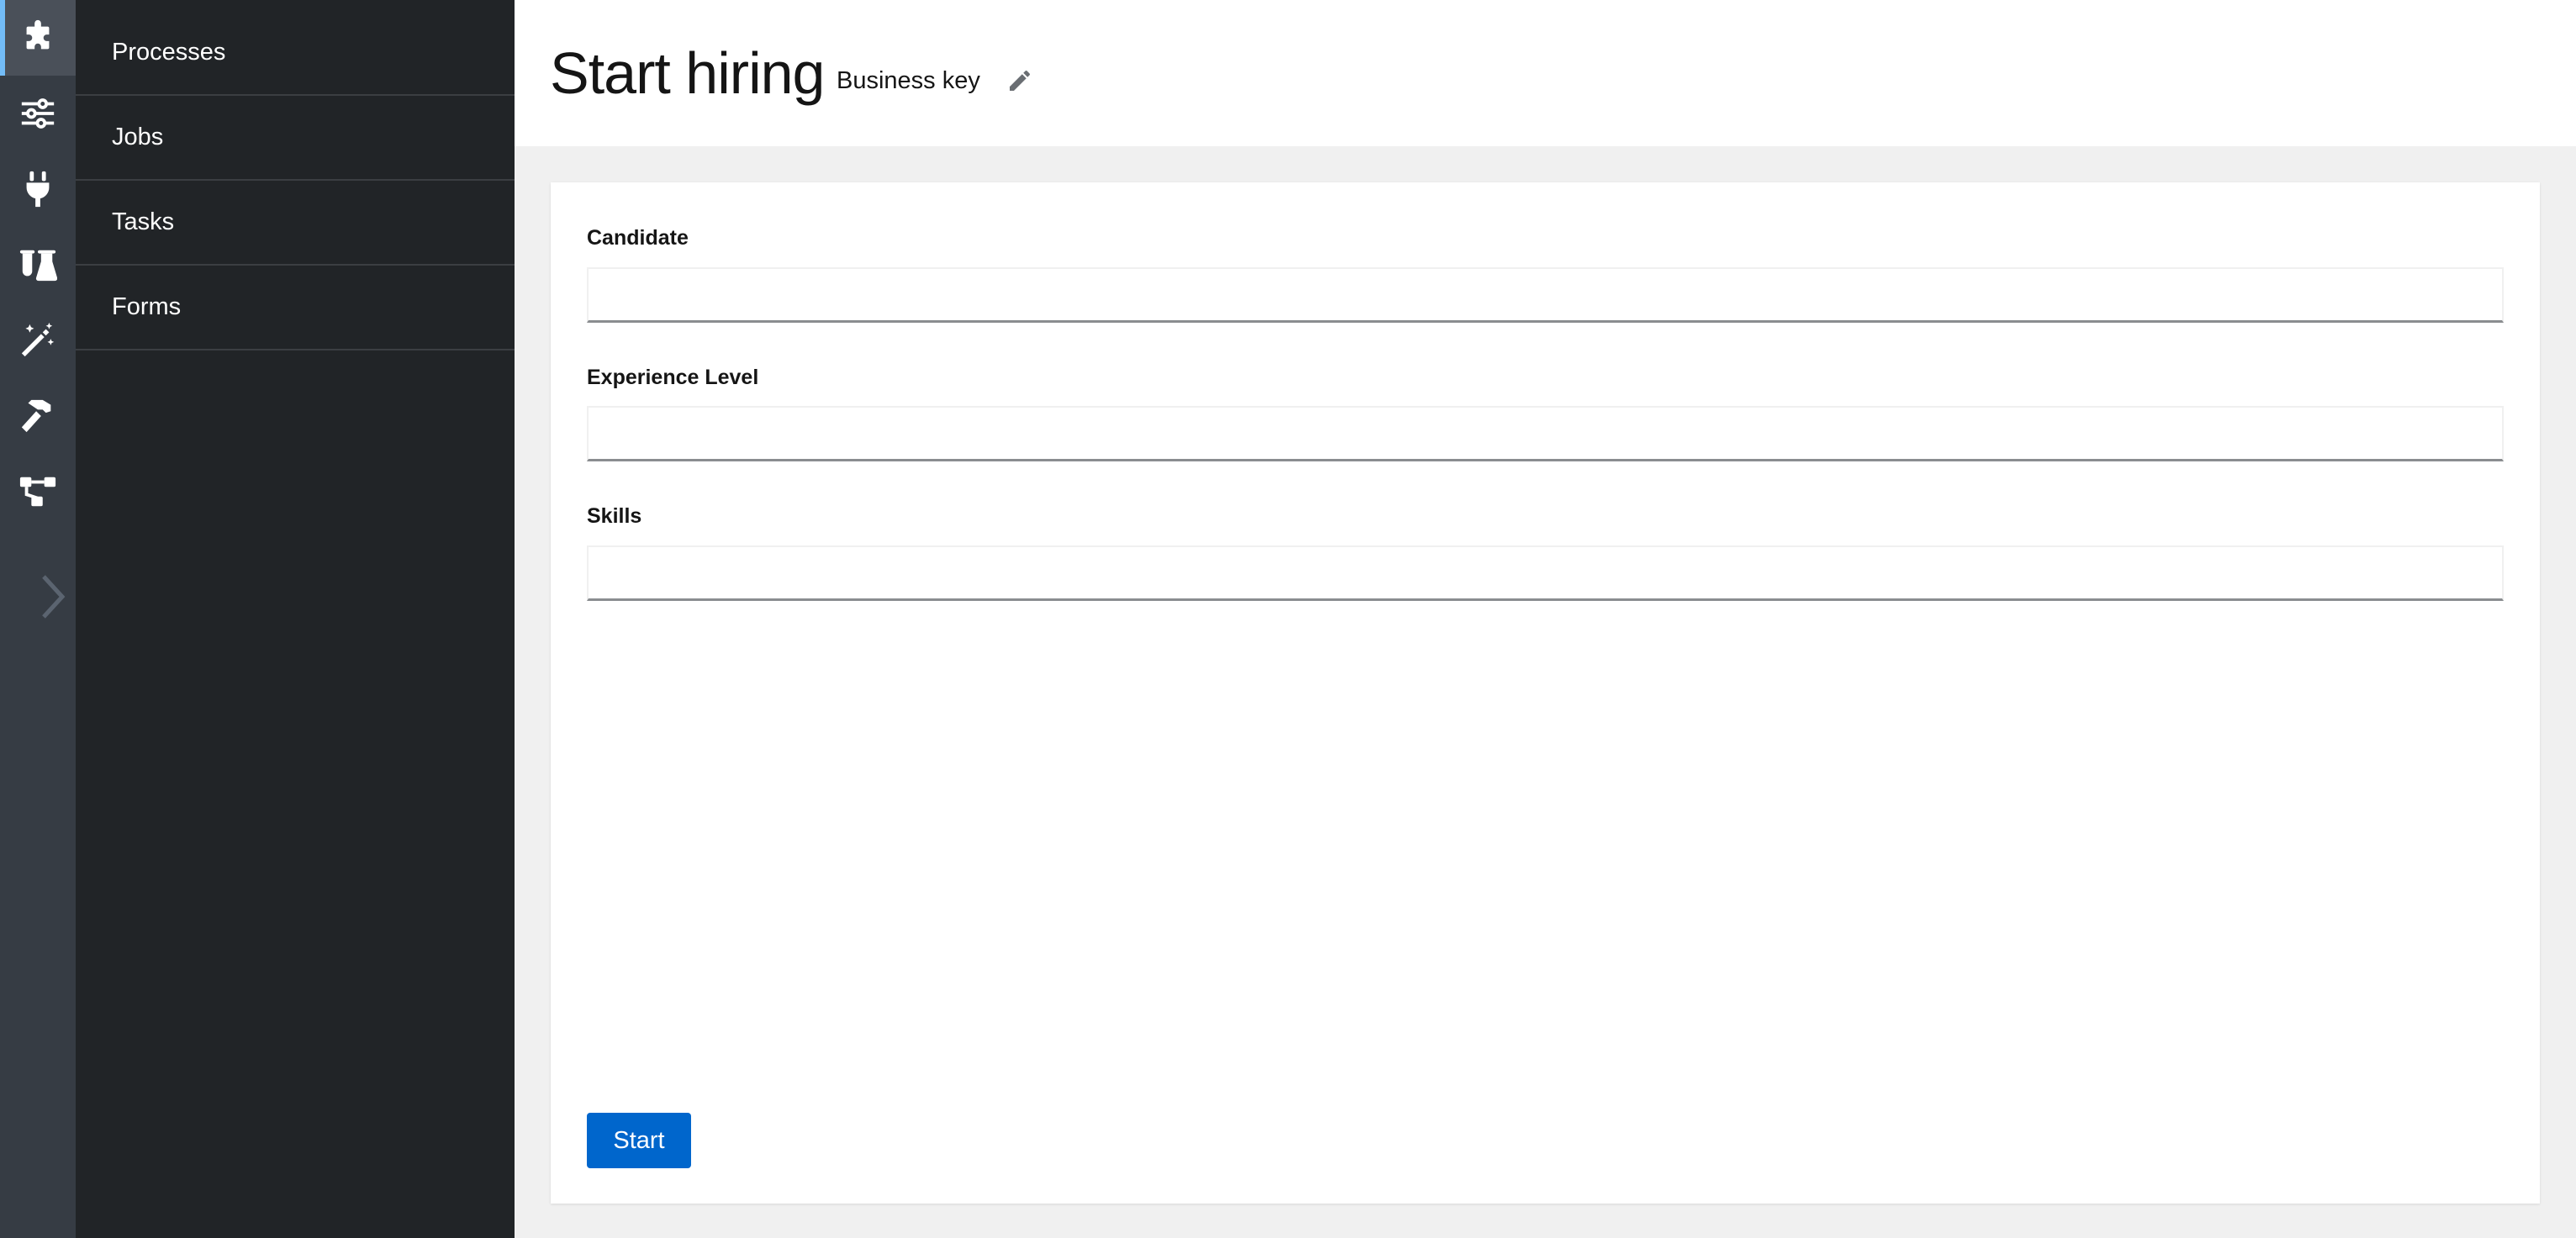 This screenshot has width=2576, height=1238. I want to click on experience-level-label: Experience Level, so click(673, 377).